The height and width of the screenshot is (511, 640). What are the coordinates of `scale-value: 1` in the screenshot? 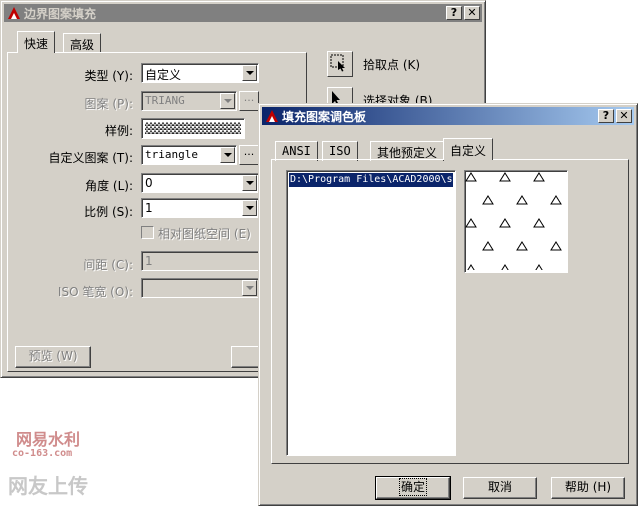 It's located at (149, 208).